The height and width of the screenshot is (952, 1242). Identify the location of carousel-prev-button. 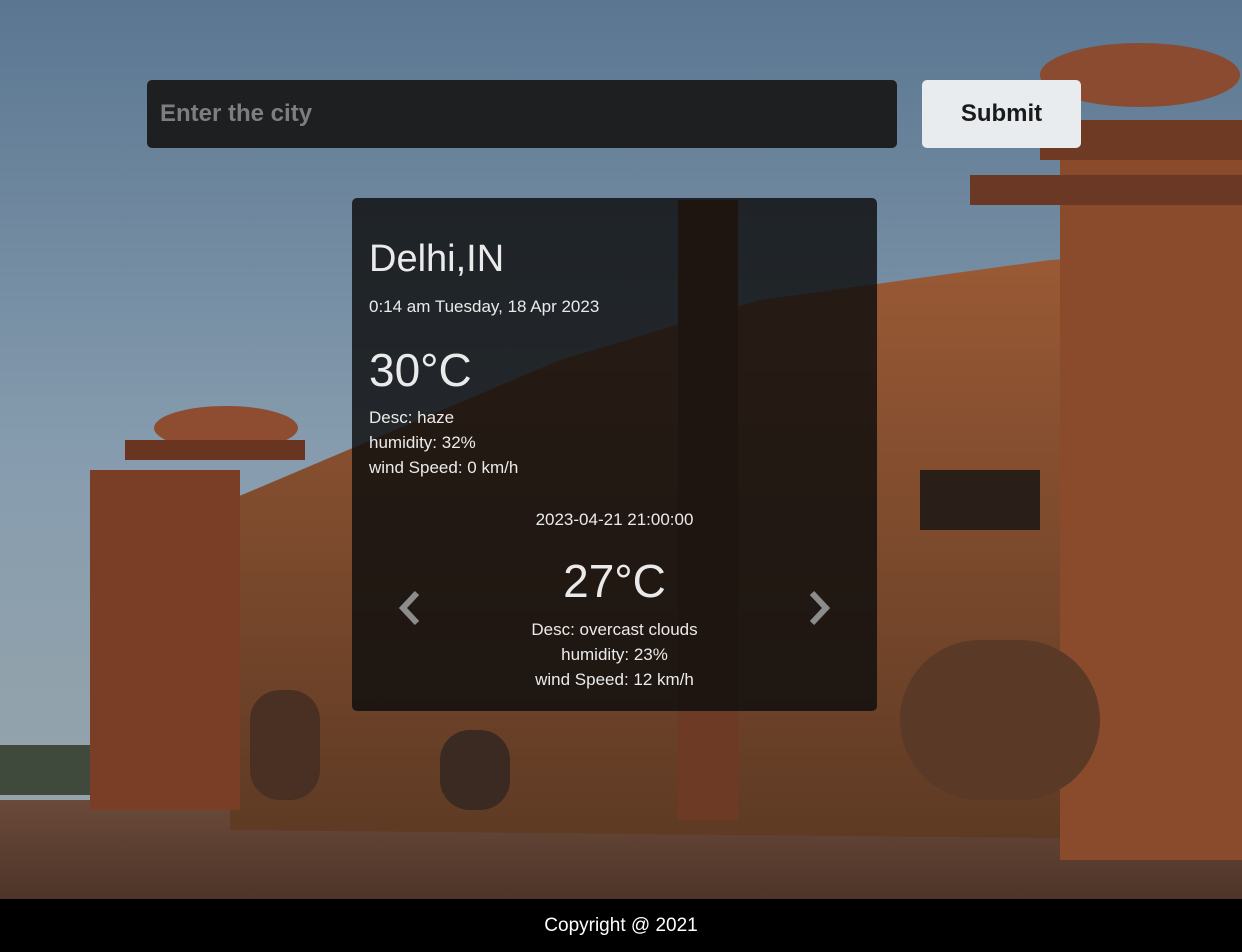
(410, 608).